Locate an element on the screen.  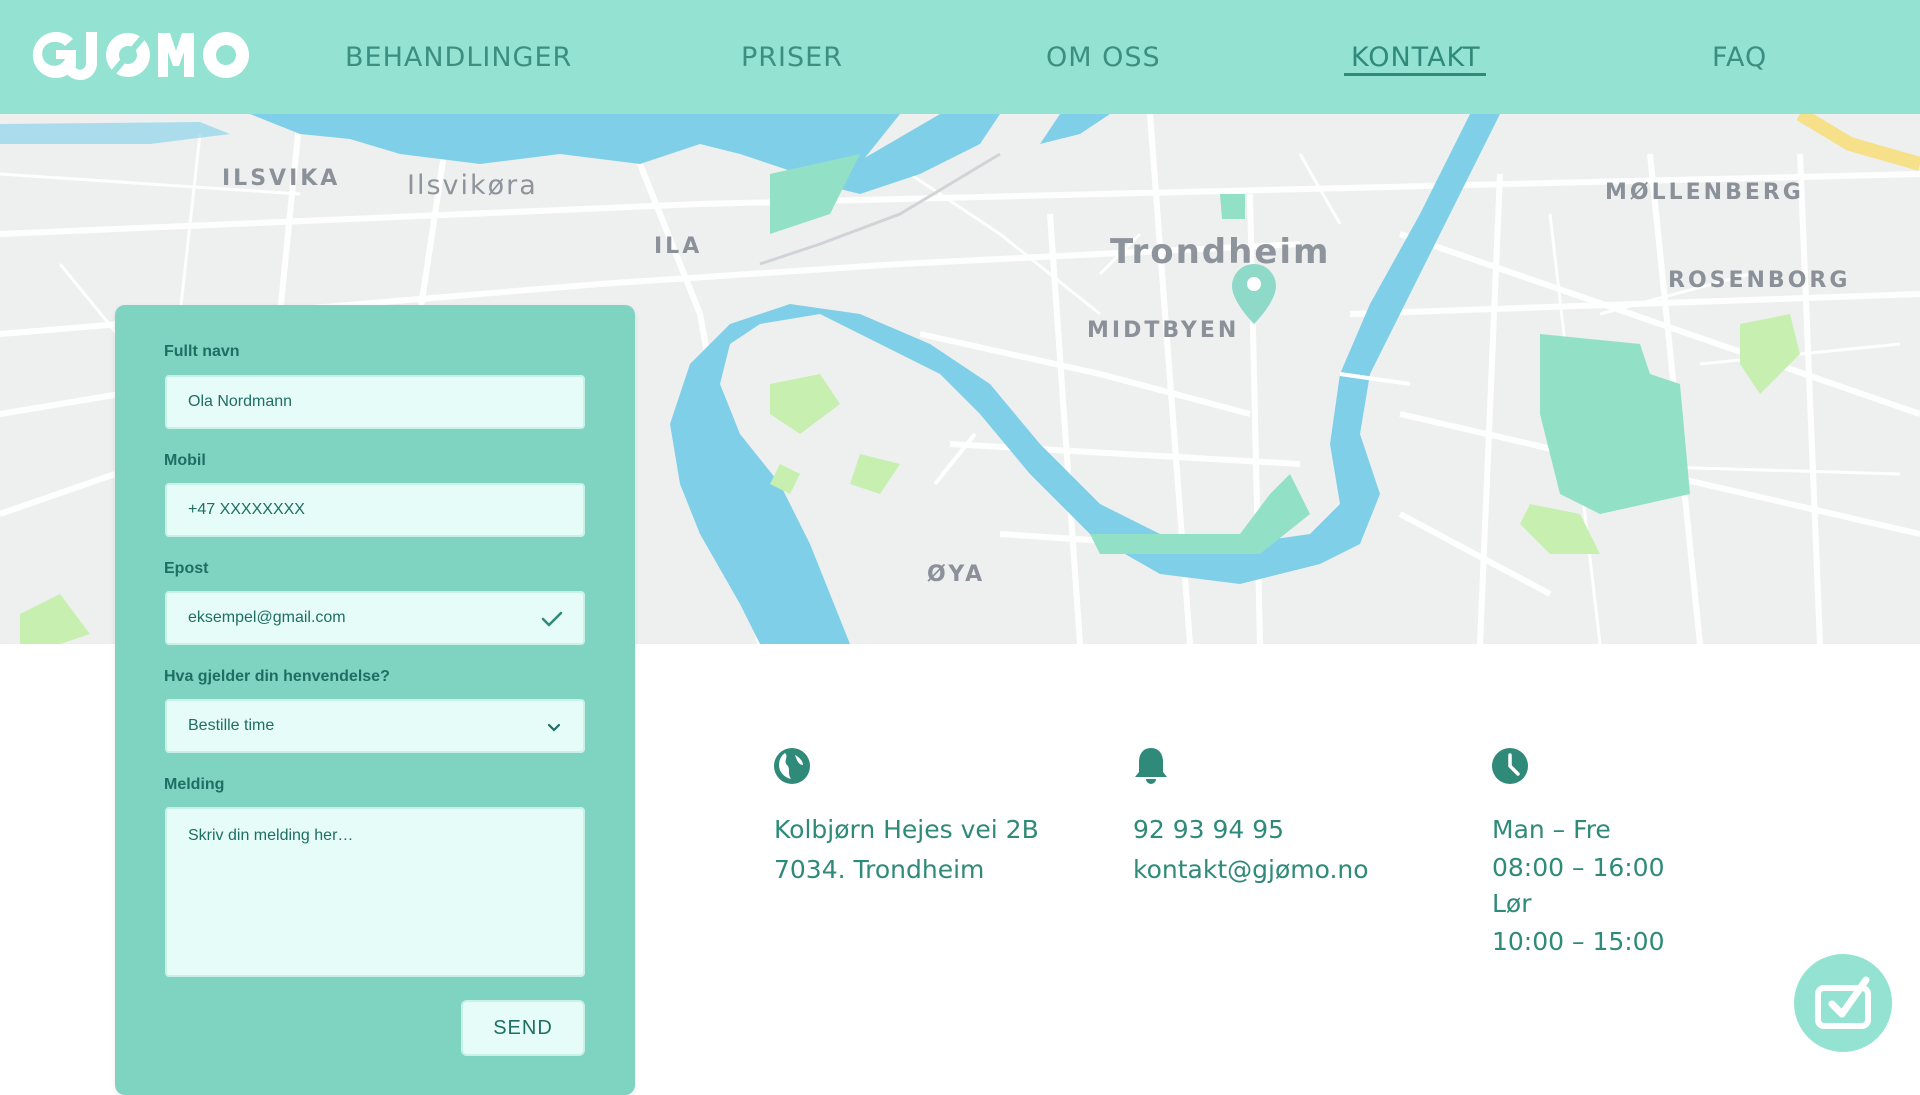
mobile-value: +47 XXXXXXXX is located at coordinates (246, 509).